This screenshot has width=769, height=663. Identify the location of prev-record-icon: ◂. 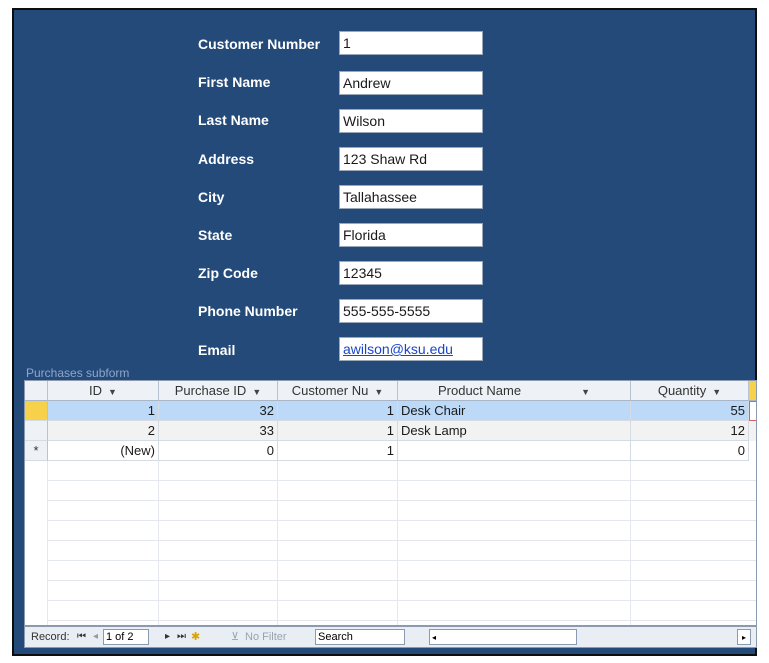
(95, 637).